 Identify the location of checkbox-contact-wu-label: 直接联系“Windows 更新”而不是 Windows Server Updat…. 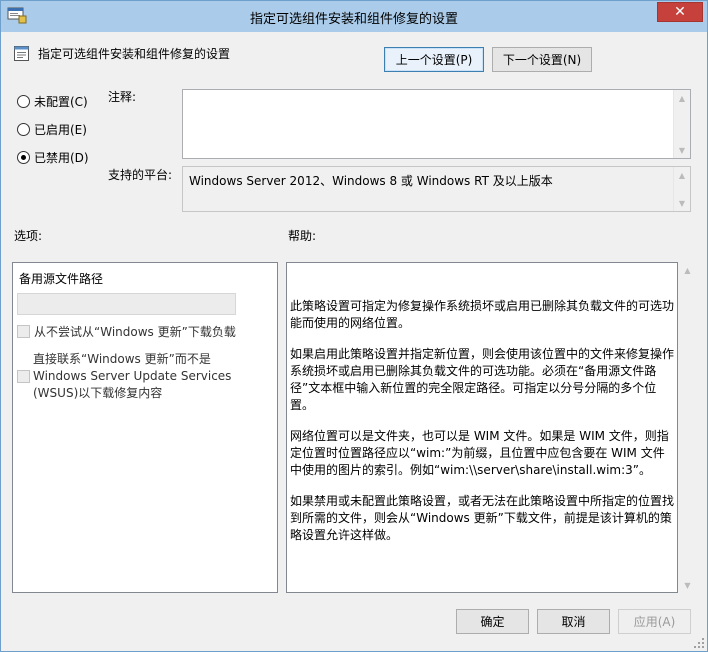
(132, 376).